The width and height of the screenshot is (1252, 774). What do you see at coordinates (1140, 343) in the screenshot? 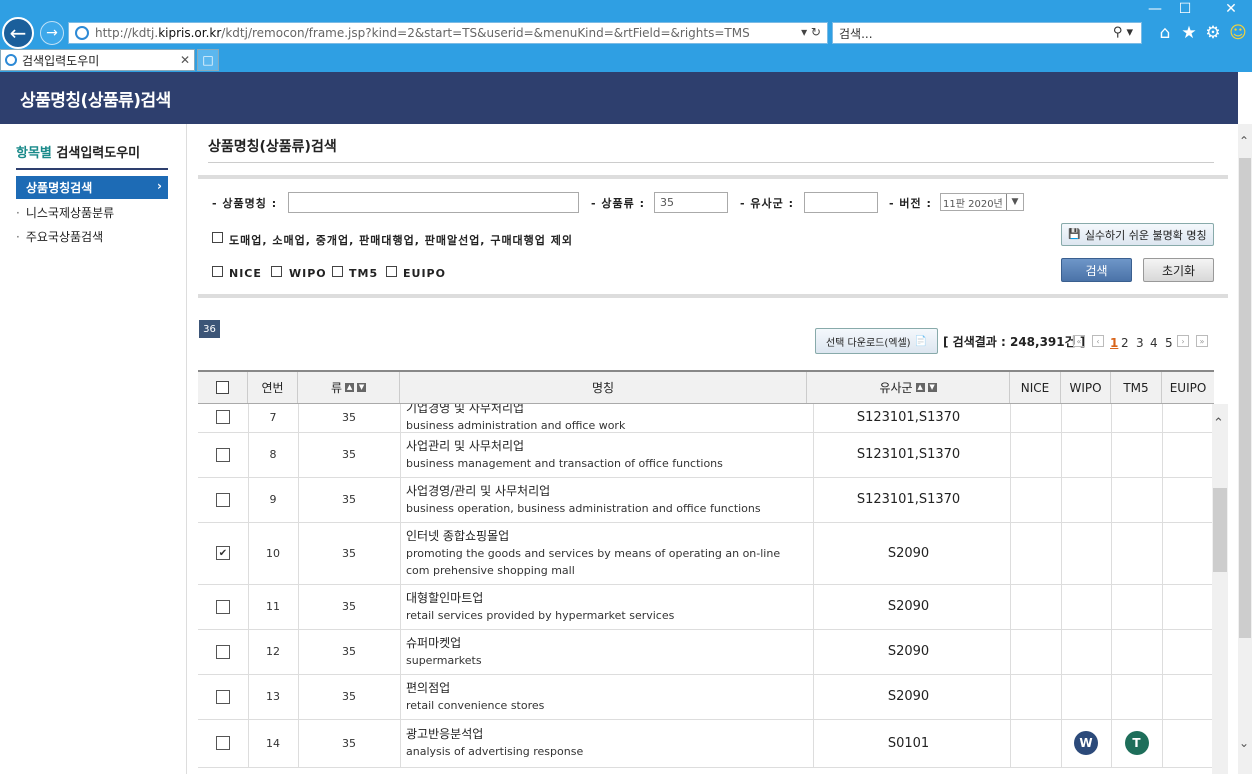
I see `page-link-3: 3` at bounding box center [1140, 343].